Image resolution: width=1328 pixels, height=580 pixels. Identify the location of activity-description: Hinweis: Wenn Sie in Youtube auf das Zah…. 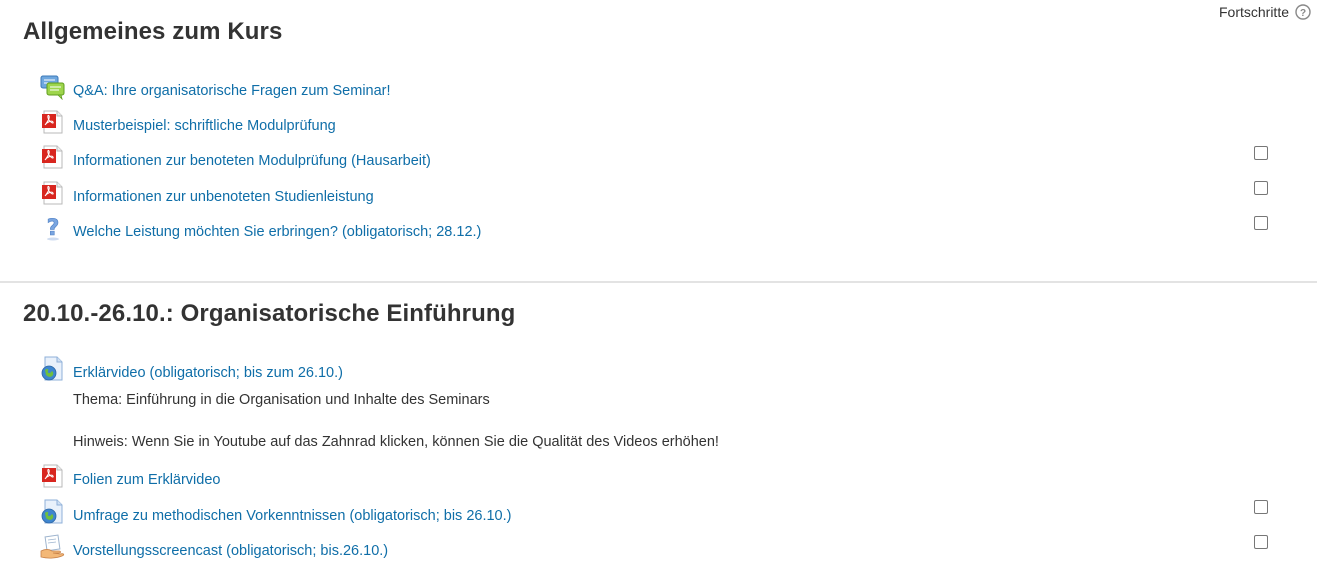
(396, 442).